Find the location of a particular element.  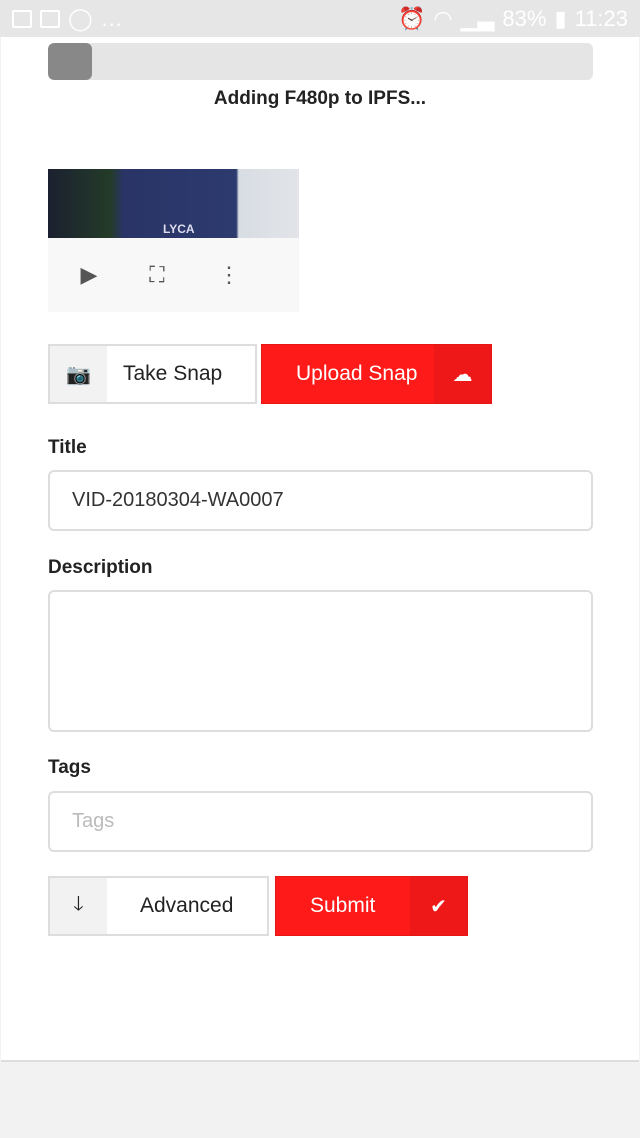

status-bar: ◯… ⏰ ◠ ▁▃ 83% ▮ 11:23 is located at coordinates (320, 18).